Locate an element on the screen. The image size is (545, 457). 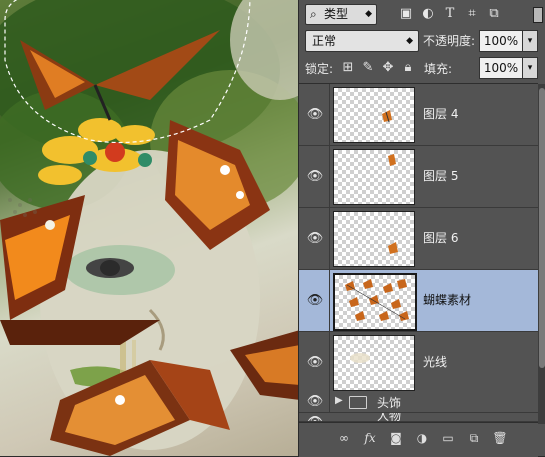
link-icon: ∞ is located at coordinates (344, 438).